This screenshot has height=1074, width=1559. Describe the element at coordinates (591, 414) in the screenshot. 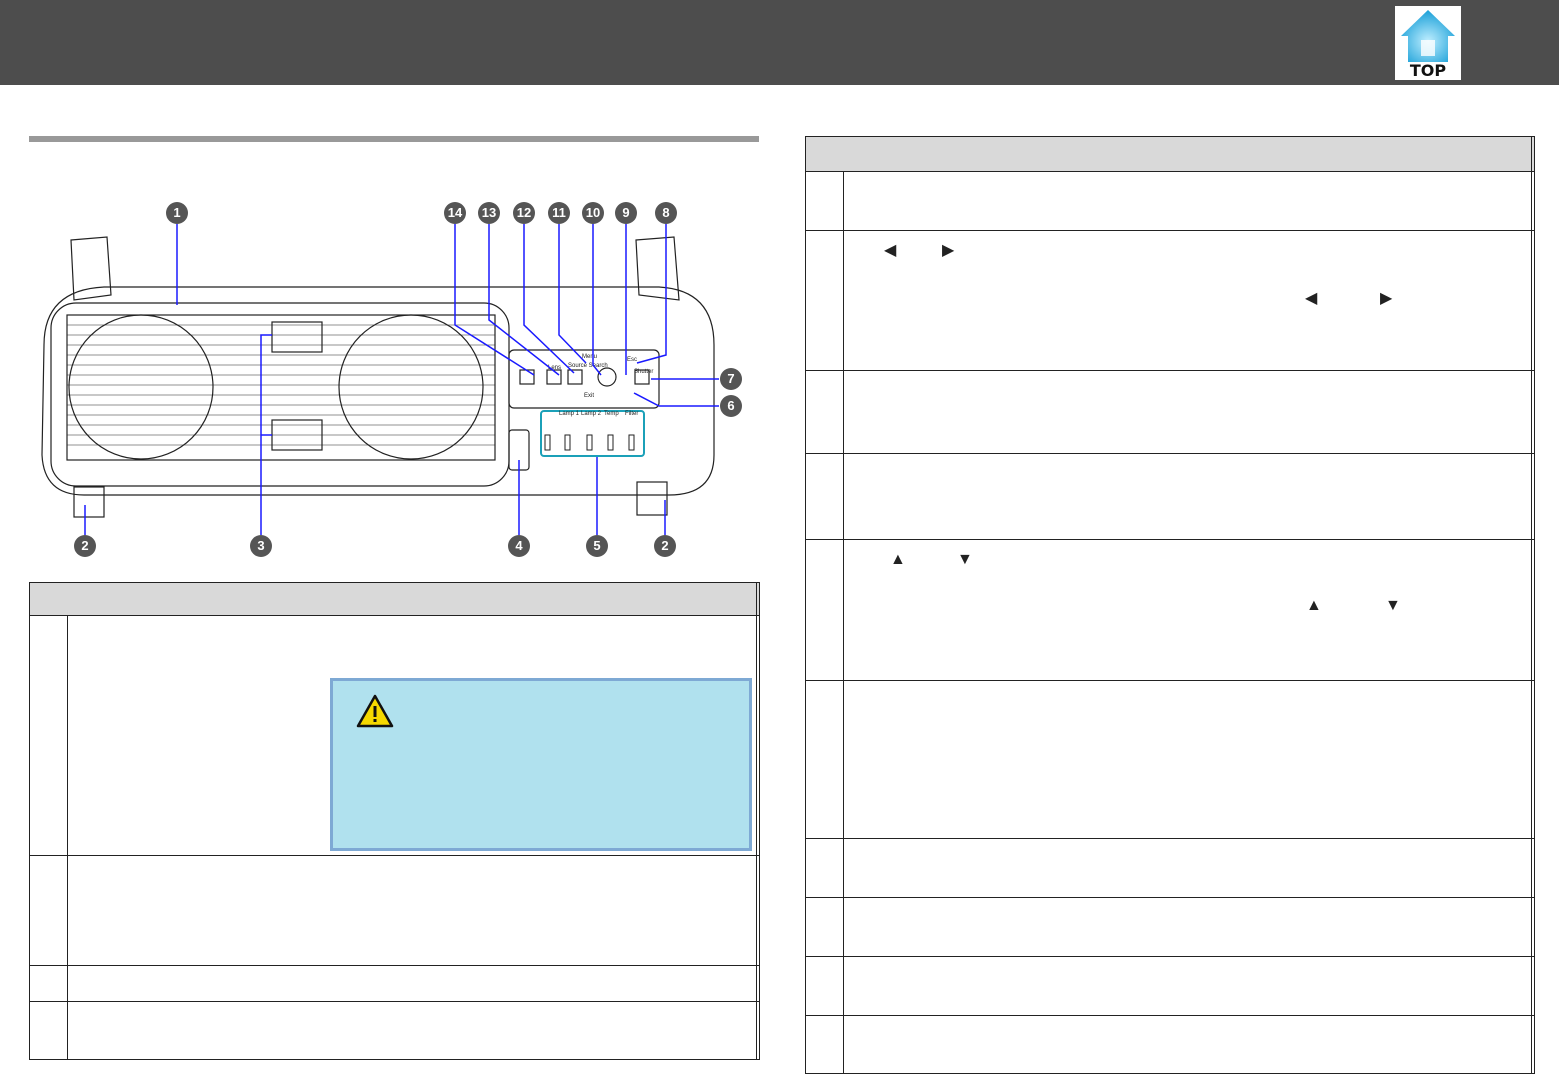

I see `lamp2-label: Lamp 2` at that location.